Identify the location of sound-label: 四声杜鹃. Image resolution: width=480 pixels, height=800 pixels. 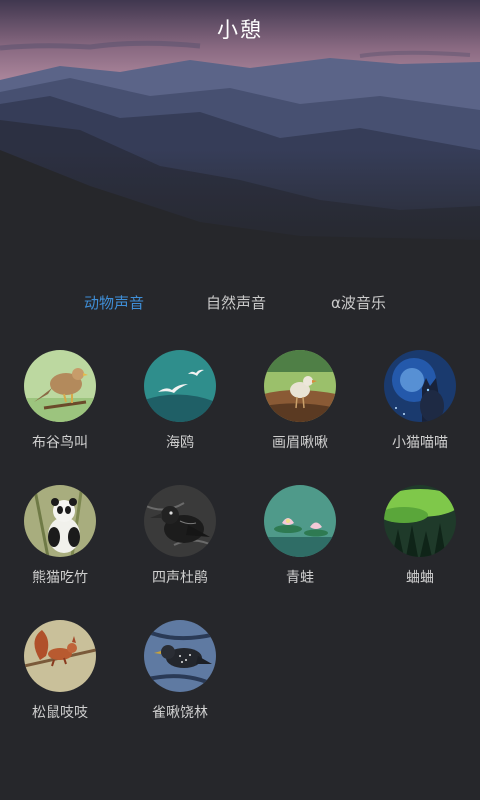
(180, 578).